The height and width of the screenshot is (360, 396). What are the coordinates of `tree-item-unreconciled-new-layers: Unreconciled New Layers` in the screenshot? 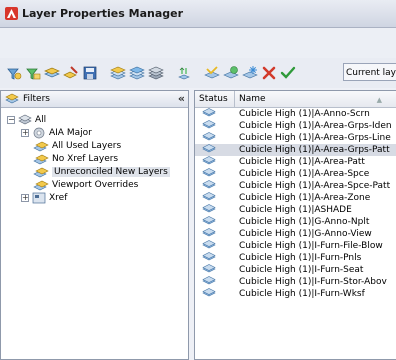 It's located at (101, 171).